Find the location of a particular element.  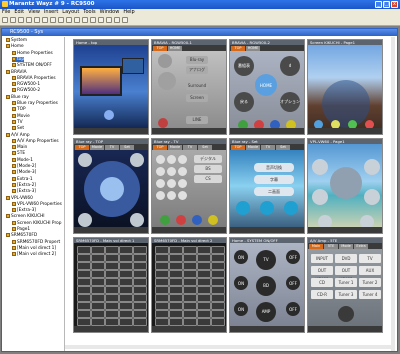

arrow-left-icon is located at coordinates (243, 208).